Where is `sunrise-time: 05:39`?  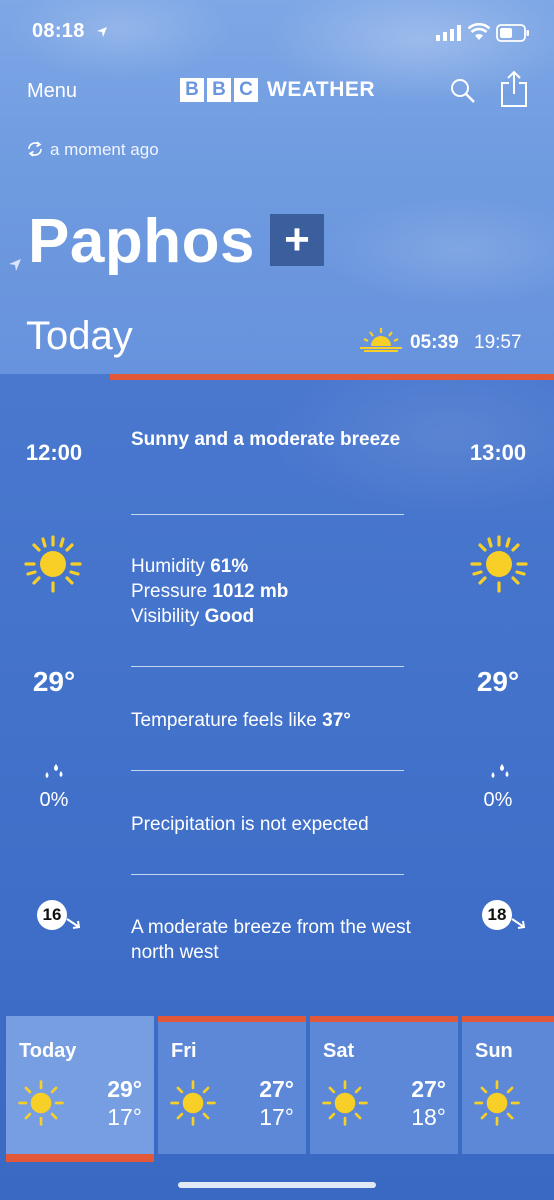
sunrise-time: 05:39 is located at coordinates (434, 342).